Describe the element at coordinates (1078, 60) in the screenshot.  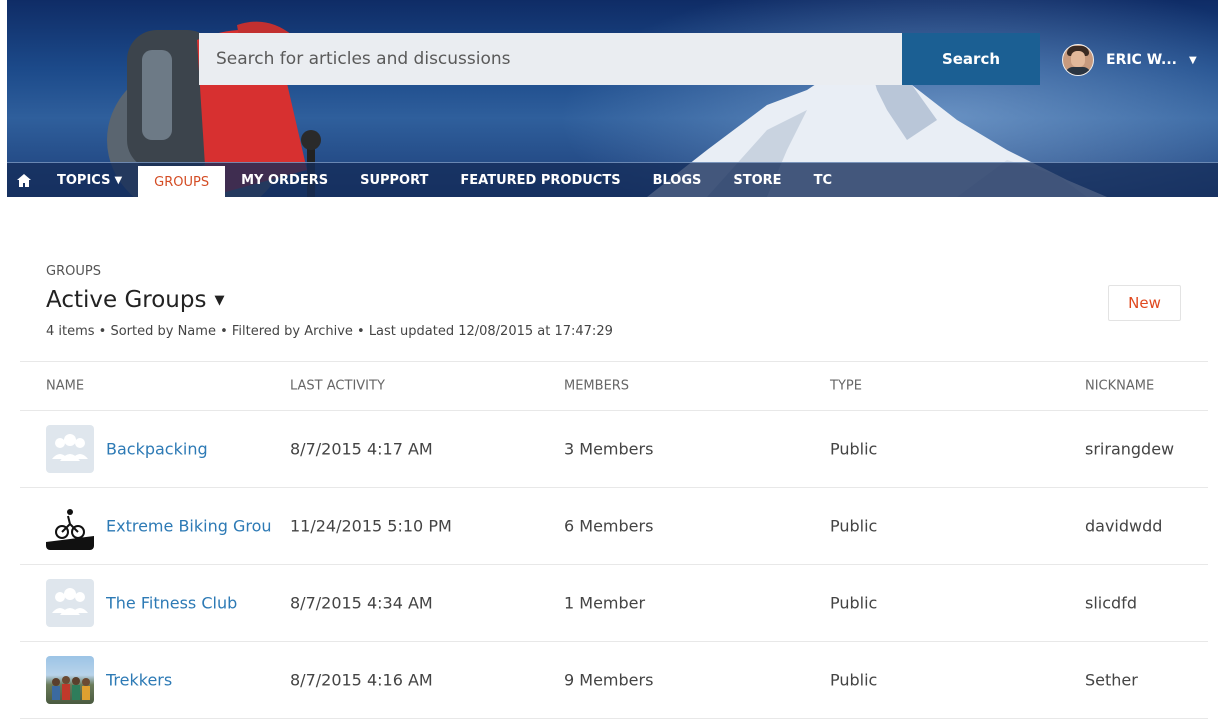
I see `avatar` at that location.